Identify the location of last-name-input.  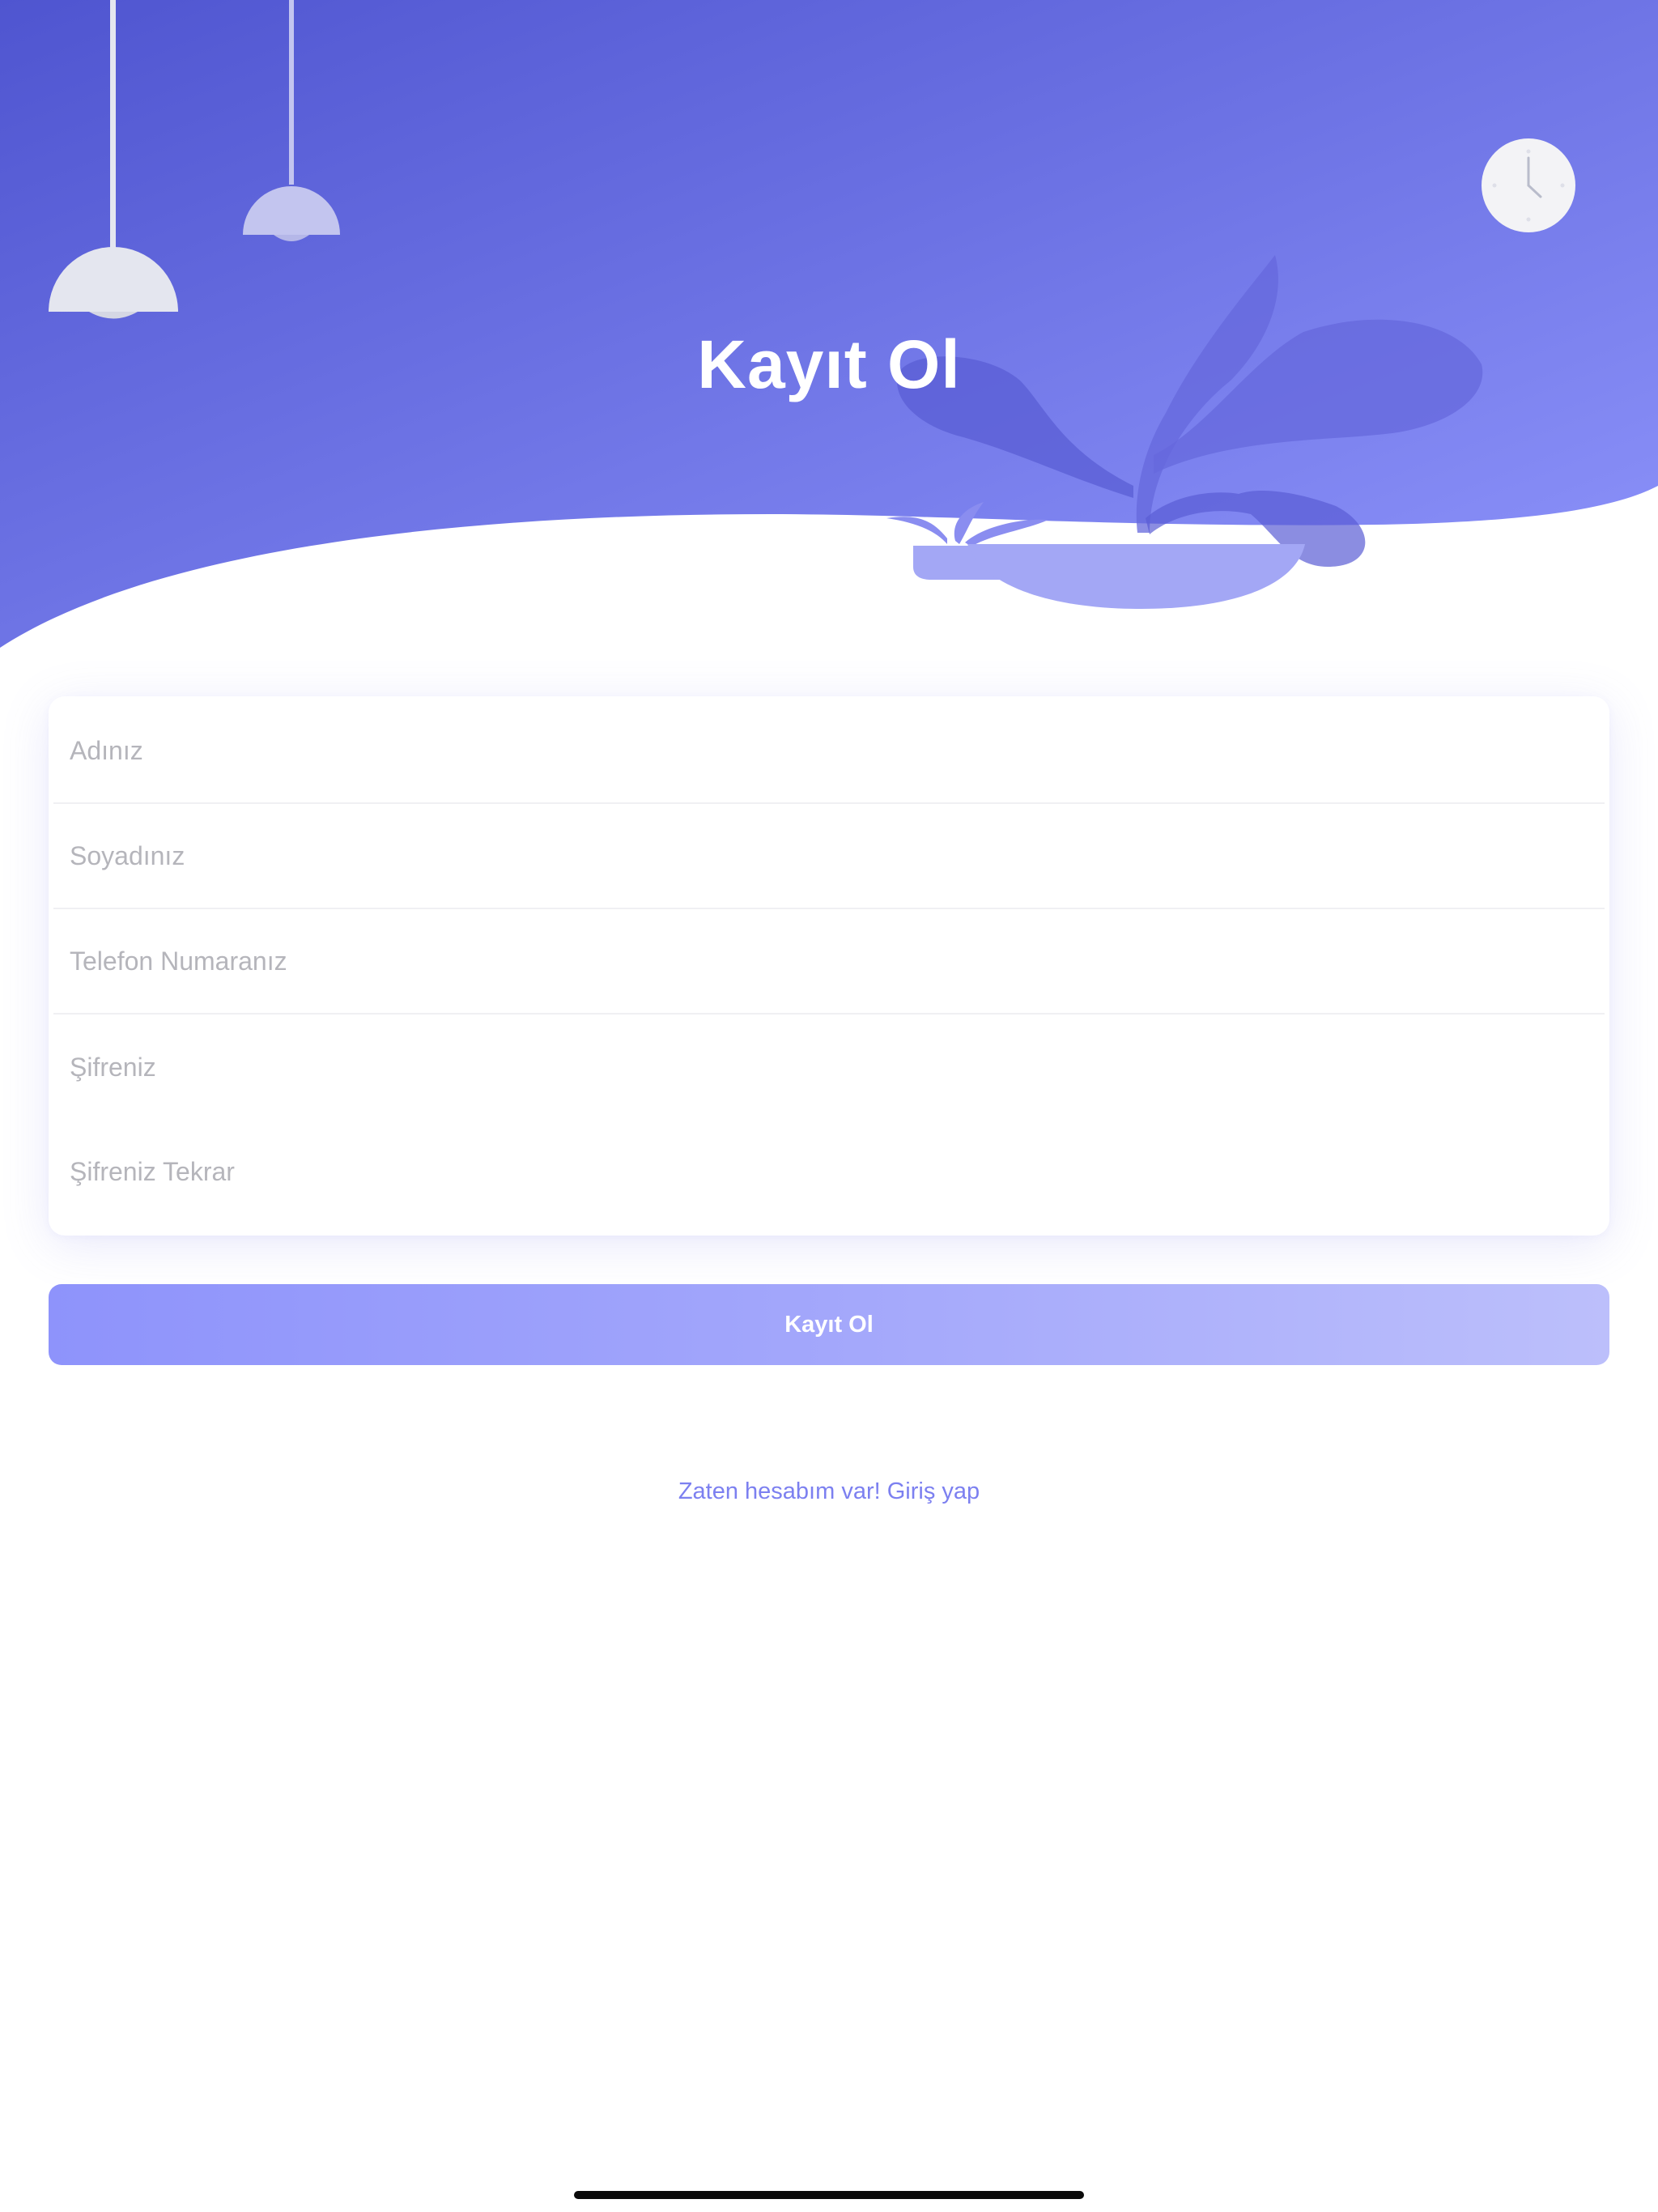
(831, 857).